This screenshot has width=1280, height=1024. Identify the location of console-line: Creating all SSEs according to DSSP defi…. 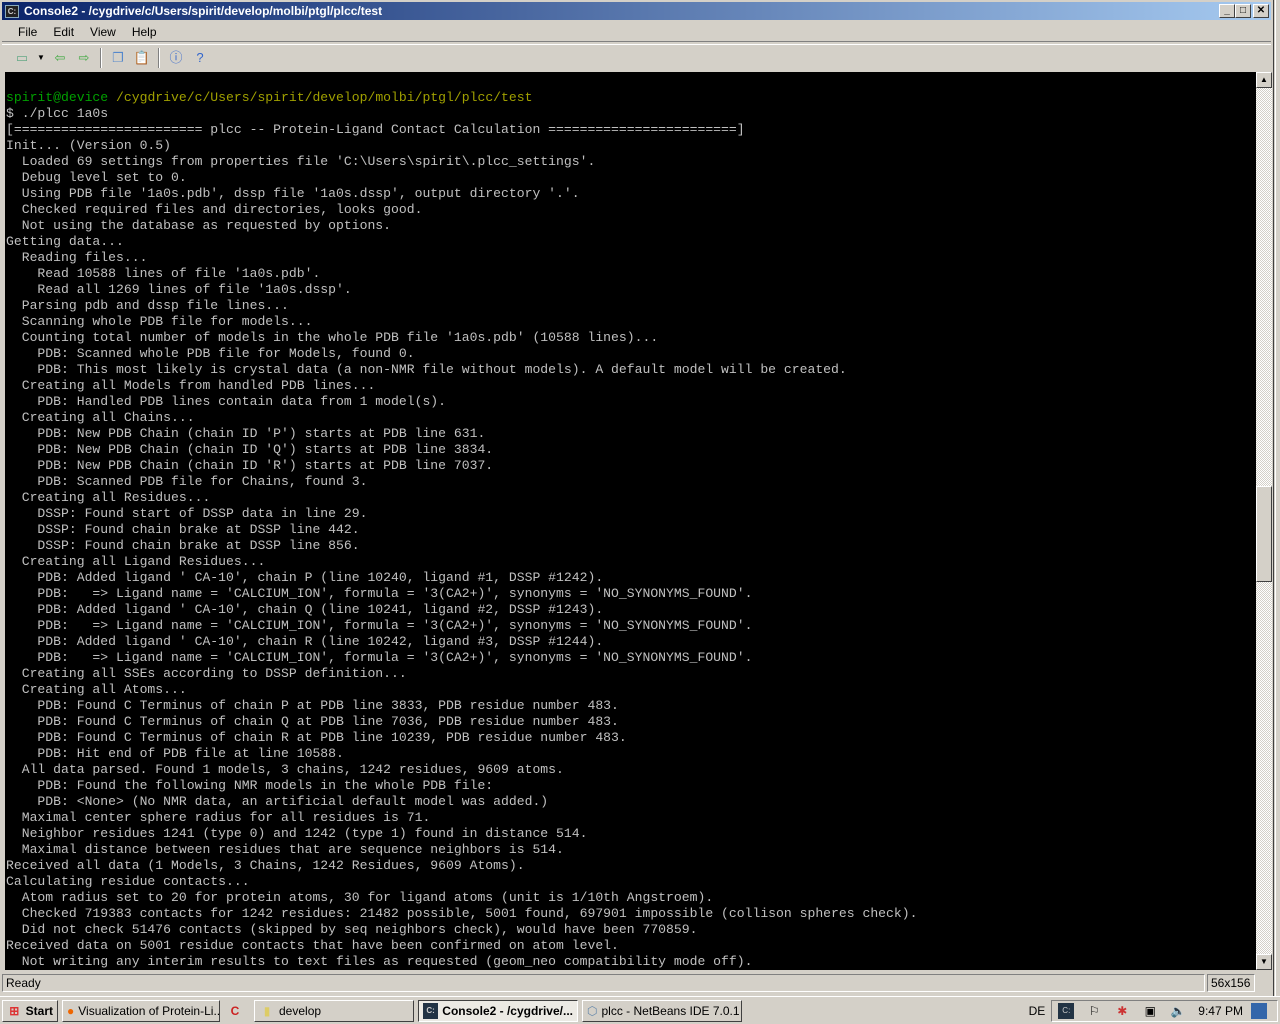
(206, 673).